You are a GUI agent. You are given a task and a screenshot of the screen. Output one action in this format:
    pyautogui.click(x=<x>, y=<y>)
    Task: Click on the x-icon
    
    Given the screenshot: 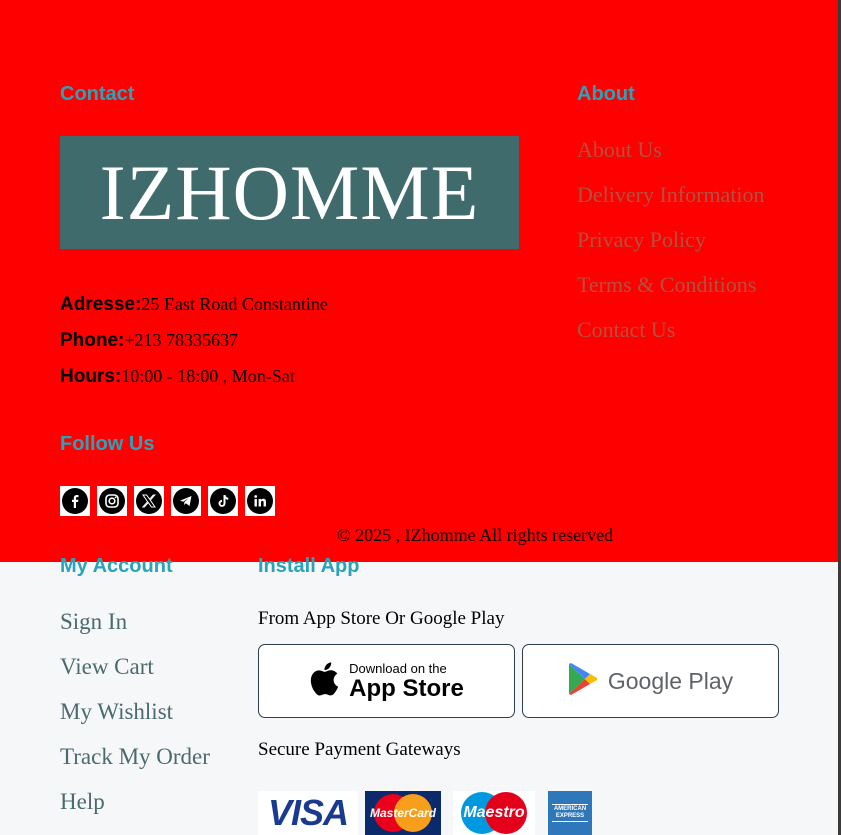 What is the action you would take?
    pyautogui.click(x=149, y=501)
    